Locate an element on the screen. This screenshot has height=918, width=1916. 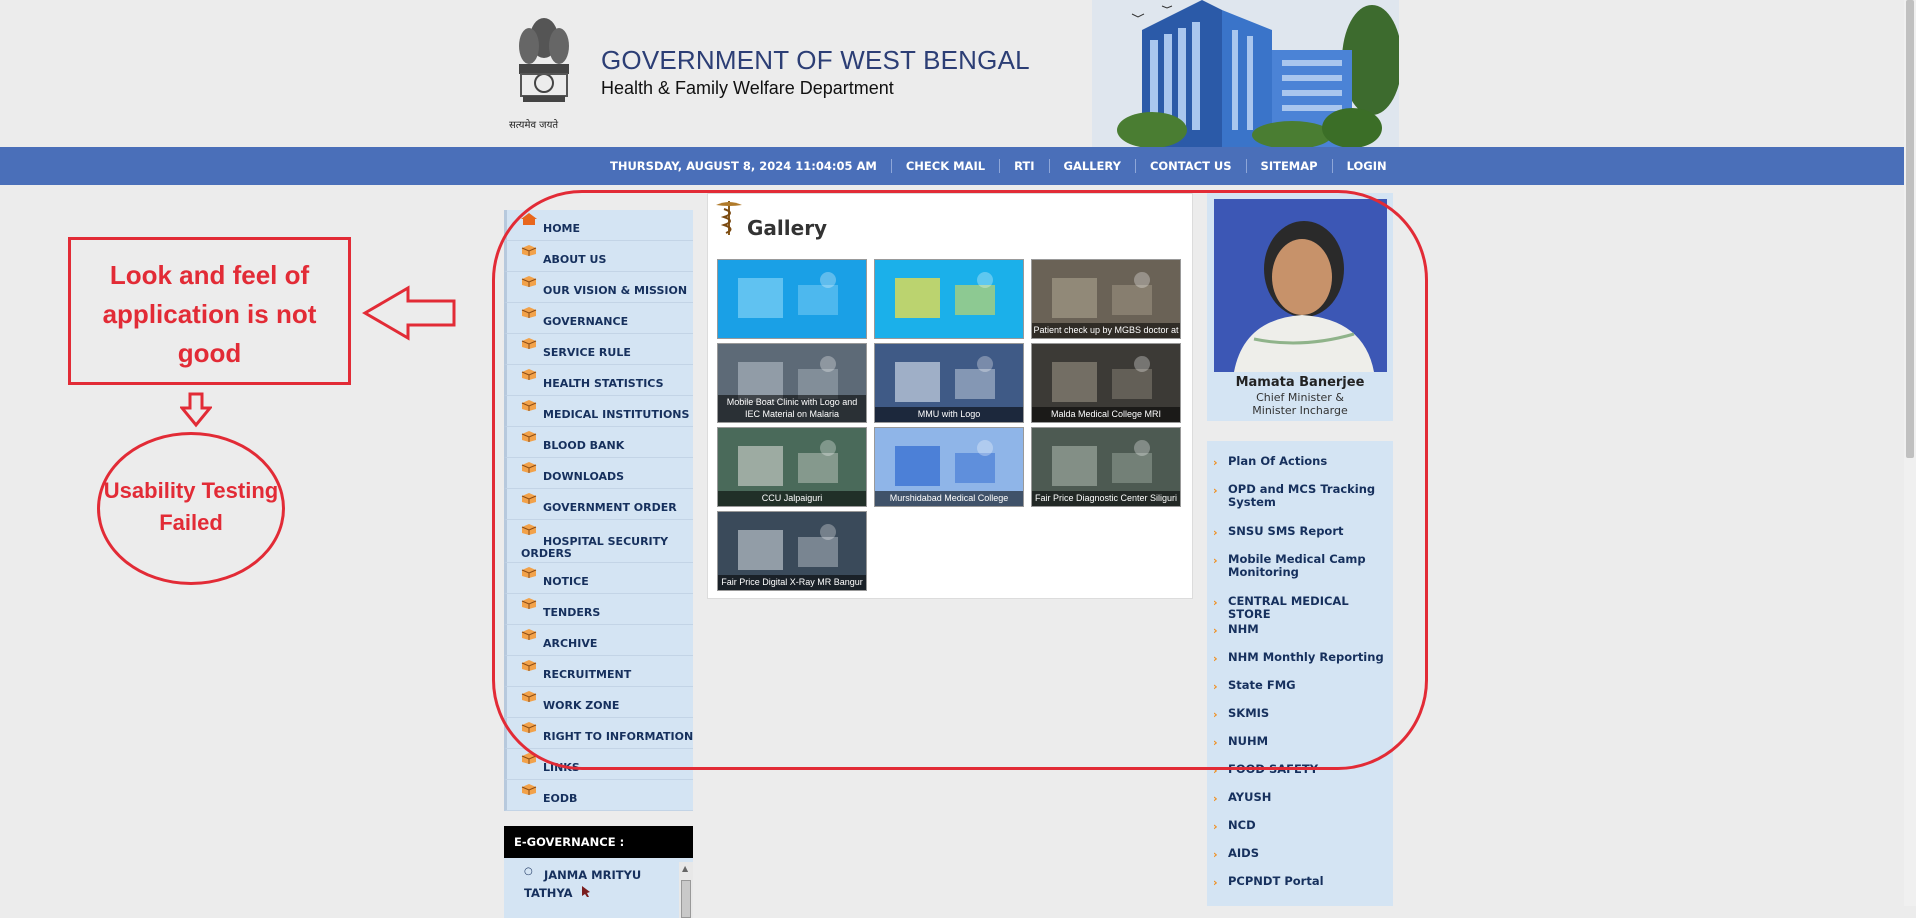
arrow-down-icon is located at coordinates (196, 410).